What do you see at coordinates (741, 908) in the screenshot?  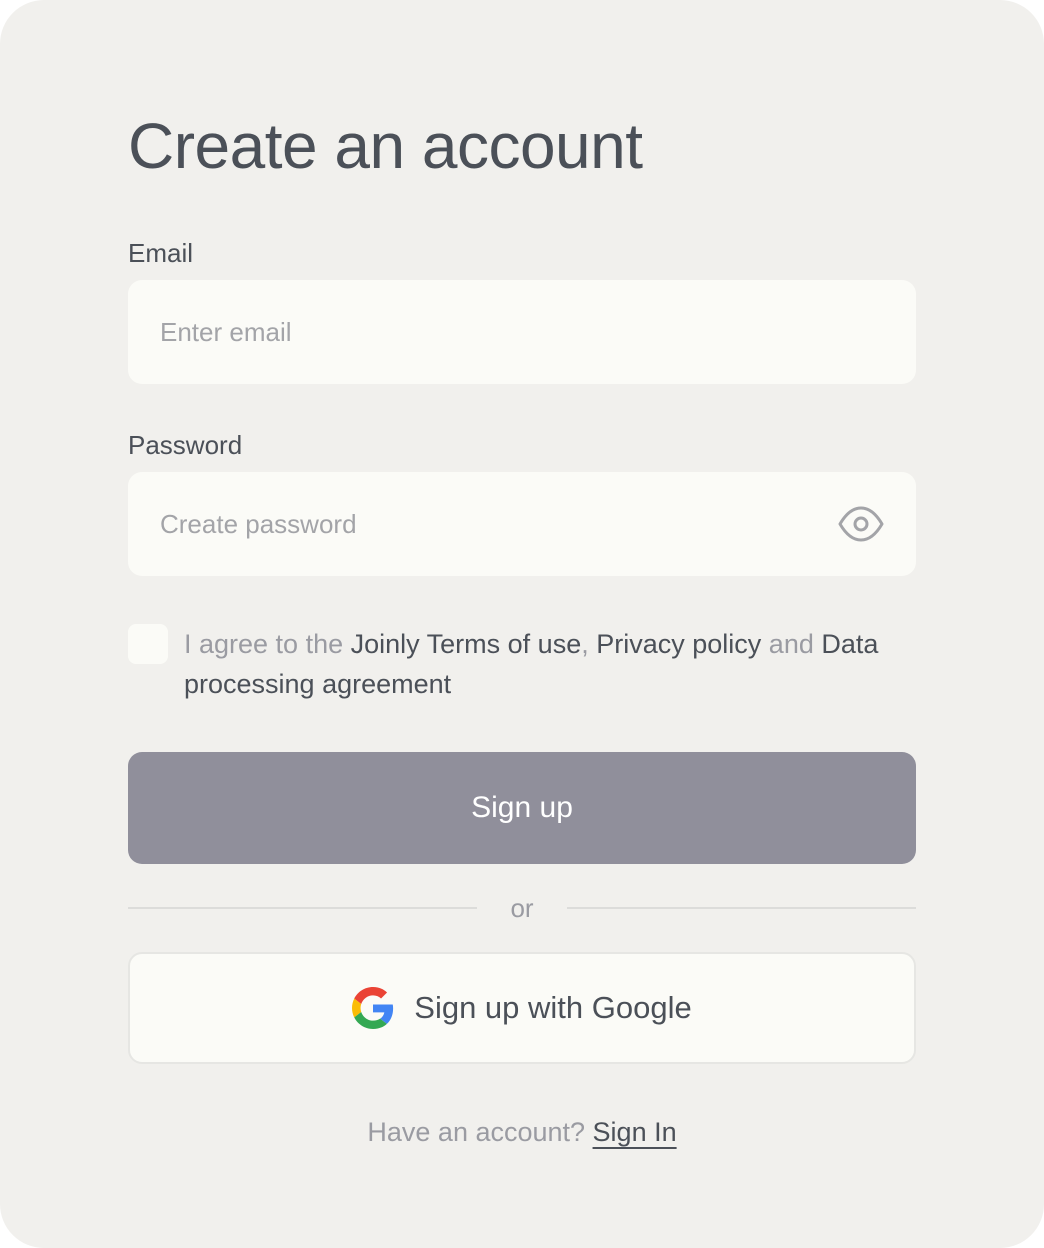 I see `divider-right` at bounding box center [741, 908].